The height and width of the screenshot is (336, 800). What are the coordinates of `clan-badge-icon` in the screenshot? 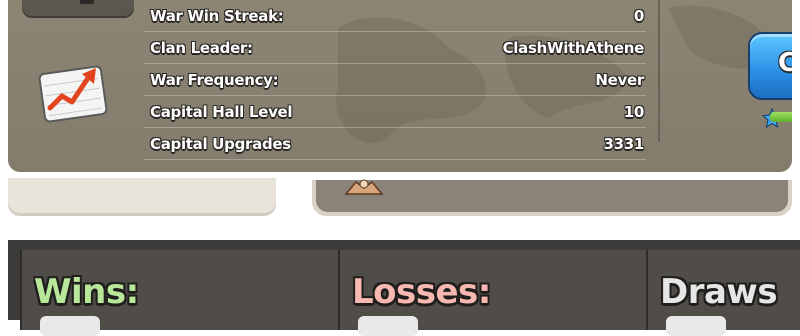 It's located at (364, 187).